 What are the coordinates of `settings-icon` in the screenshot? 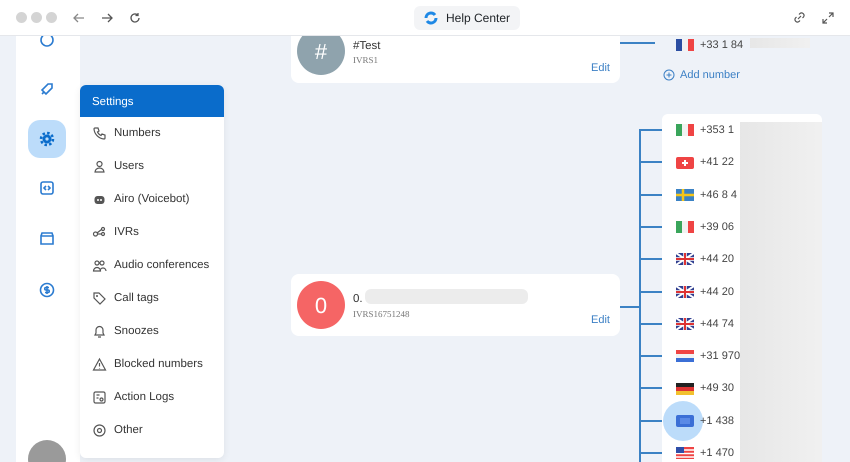 It's located at (99, 430).